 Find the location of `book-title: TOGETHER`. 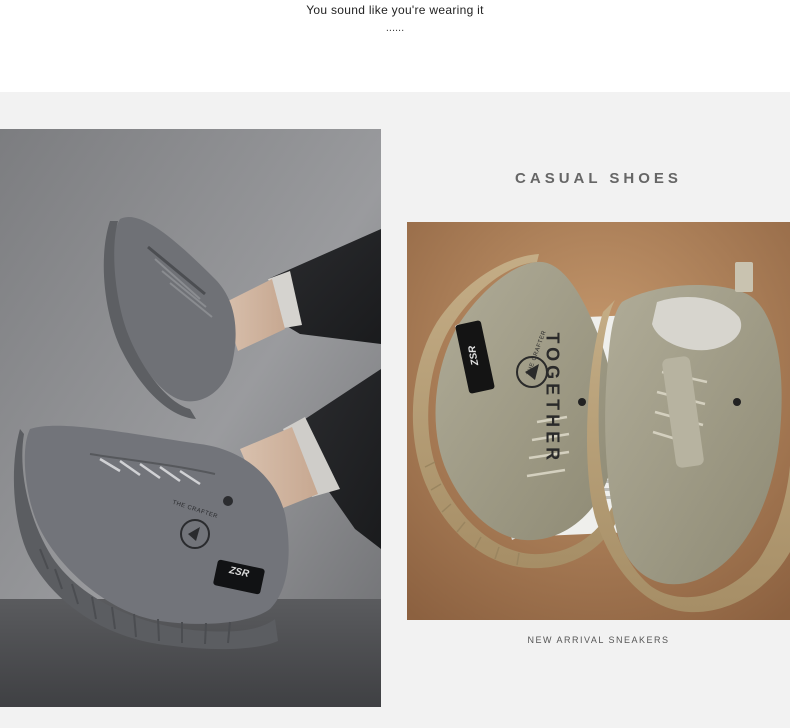

book-title: TOGETHER is located at coordinates (552, 399).